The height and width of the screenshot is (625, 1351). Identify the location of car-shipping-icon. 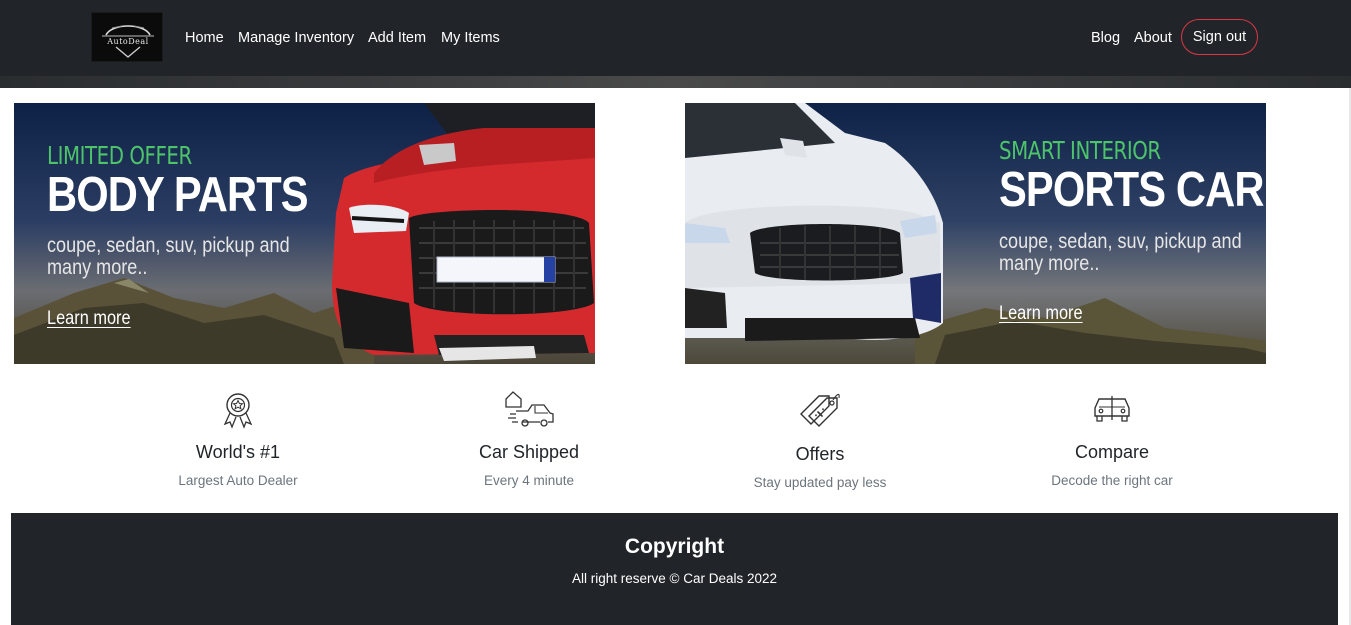
(529, 409).